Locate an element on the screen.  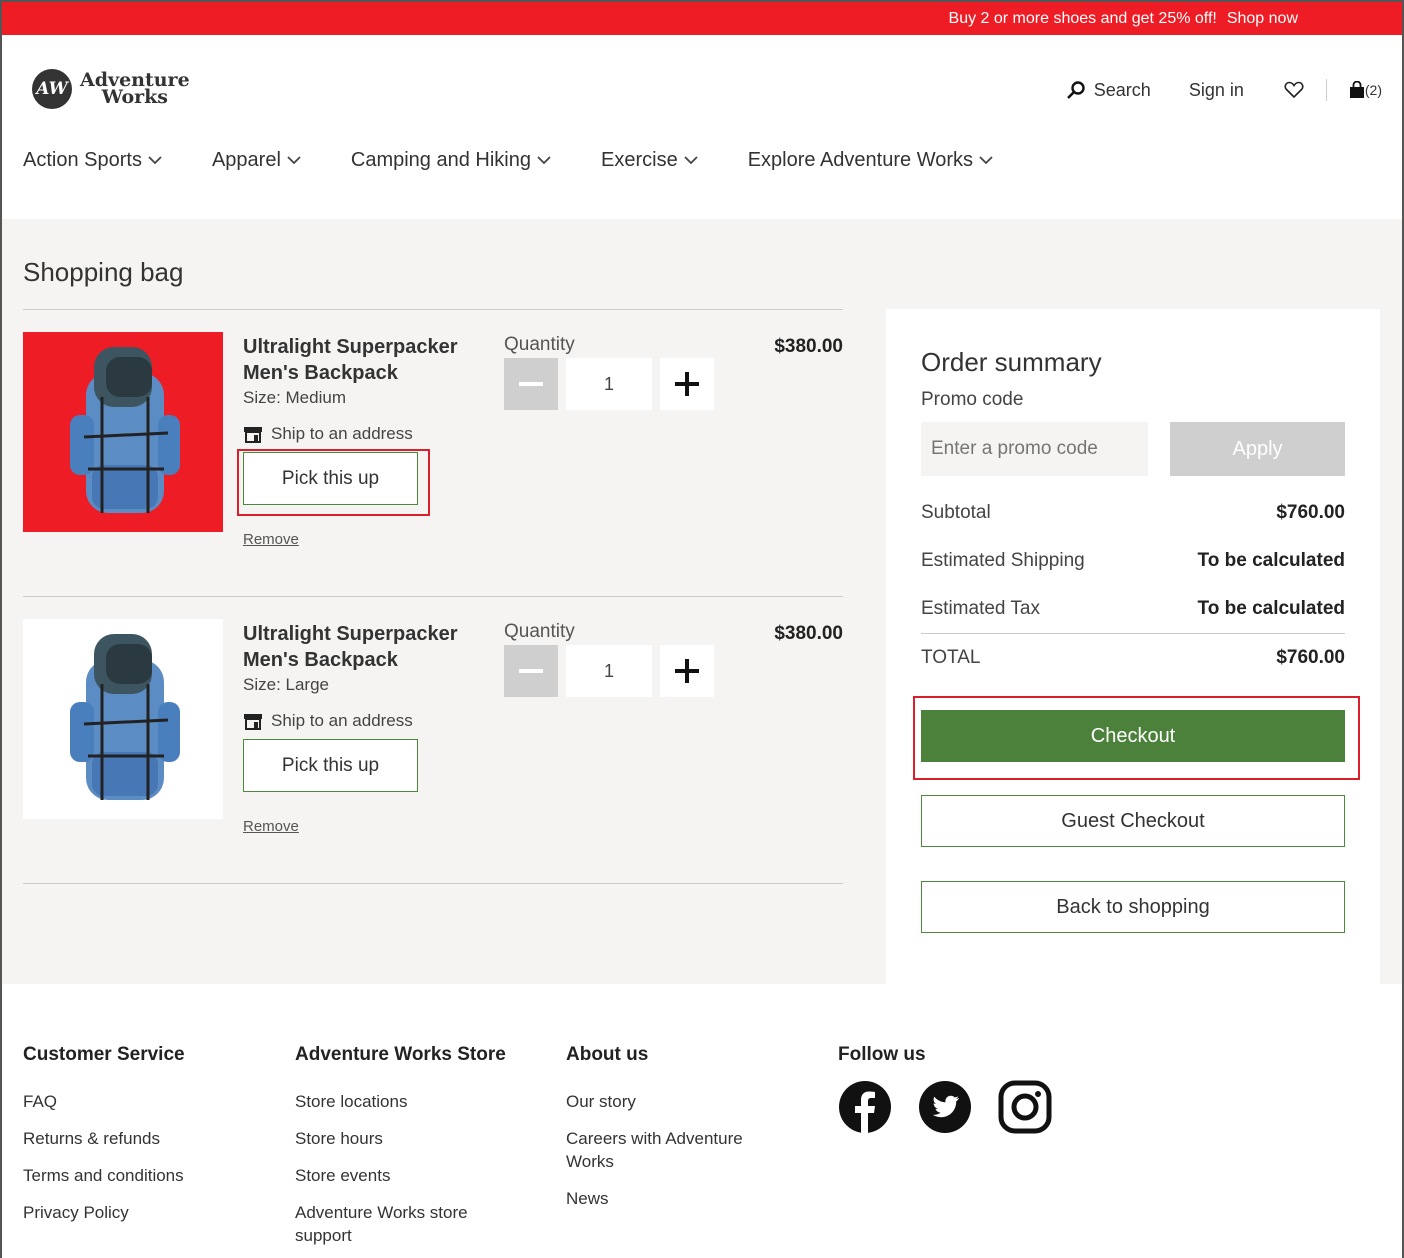
shopping-bag-icon is located at coordinates (1356, 89).